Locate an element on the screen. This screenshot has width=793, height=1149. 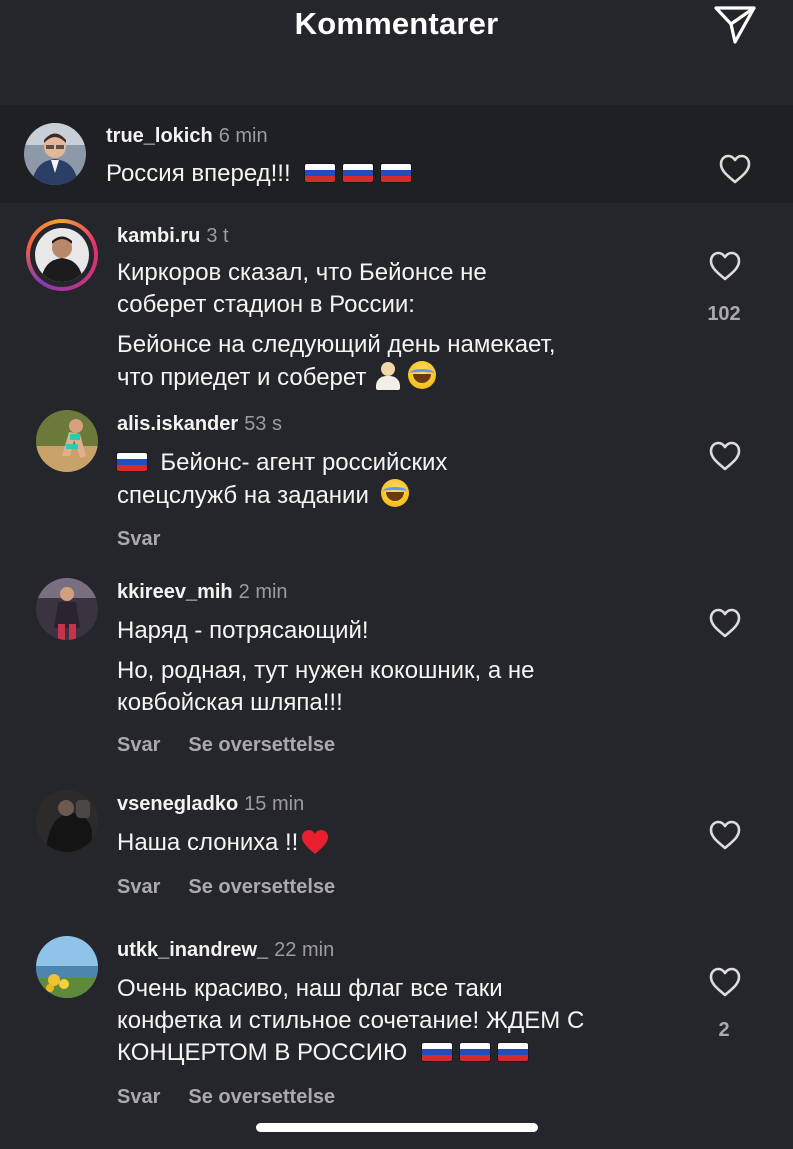
timestamp: 15 min is located at coordinates (274, 804).